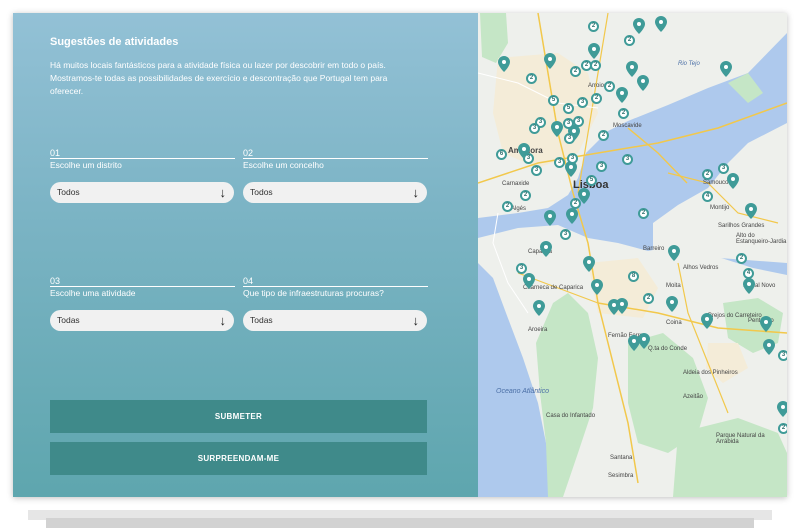  Describe the element at coordinates (701, 268) in the screenshot. I see `map-label-alhos-vedros: Alhos Vedros` at that location.